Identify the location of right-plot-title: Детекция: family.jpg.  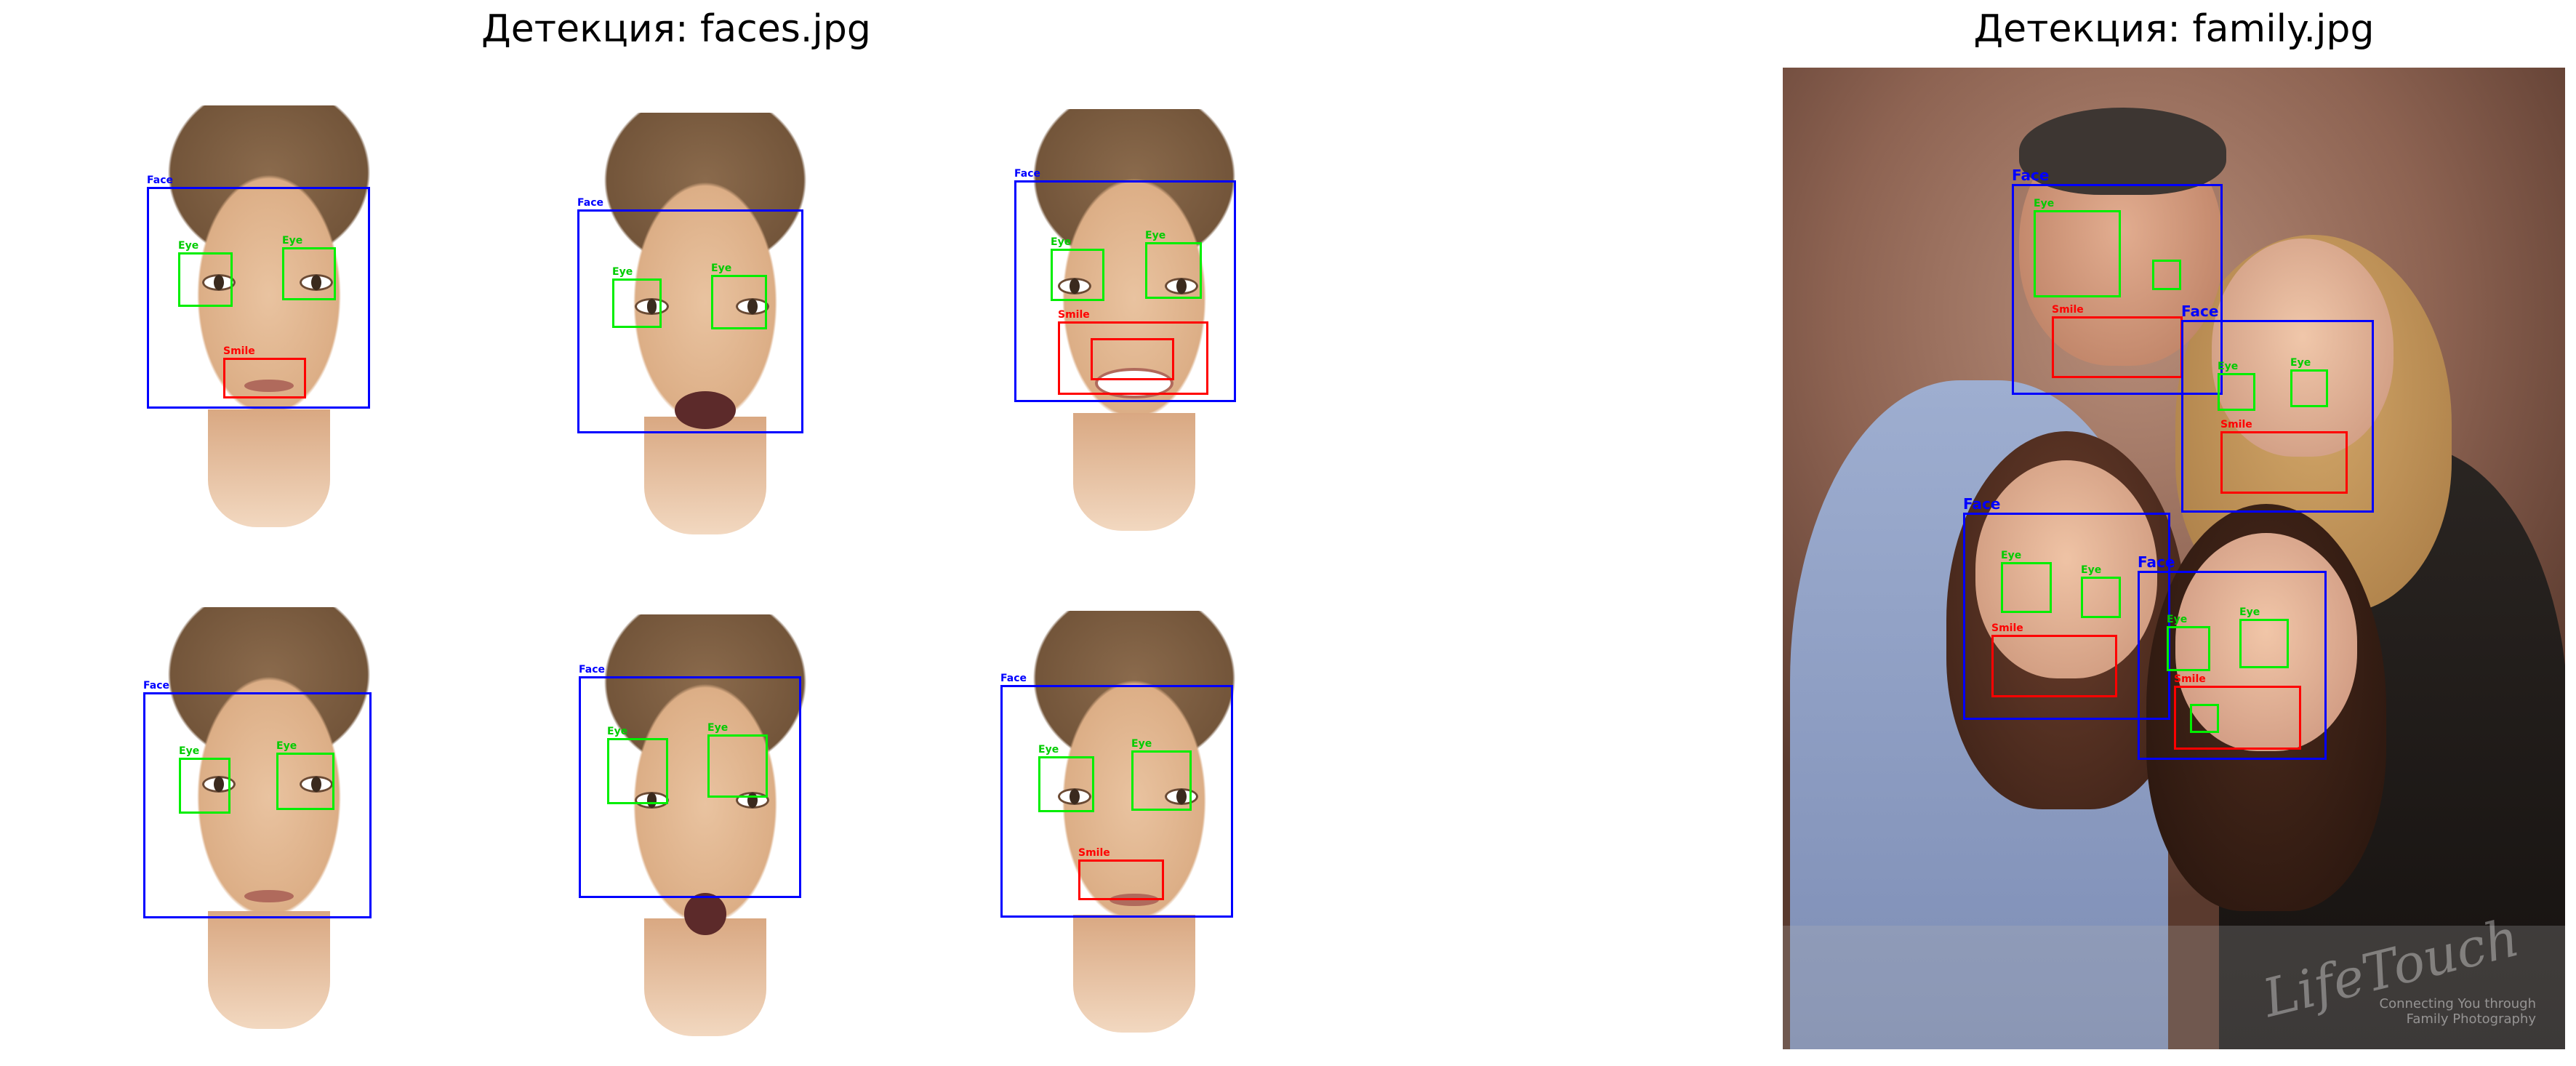
(2174, 29).